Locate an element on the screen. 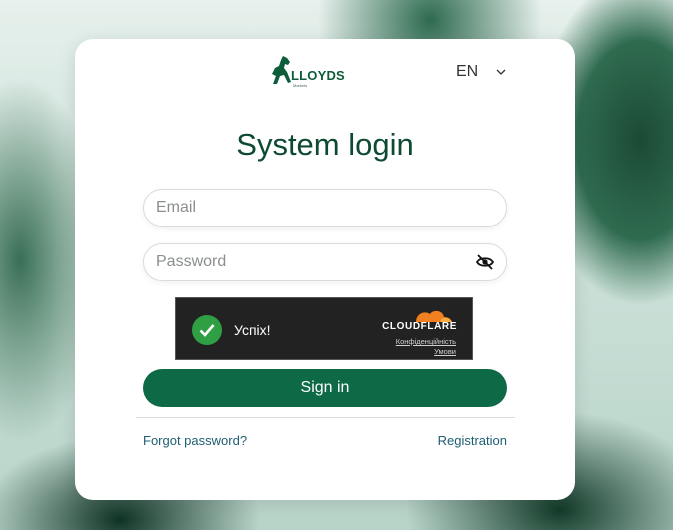 The image size is (673, 530). success-badge is located at coordinates (207, 330).